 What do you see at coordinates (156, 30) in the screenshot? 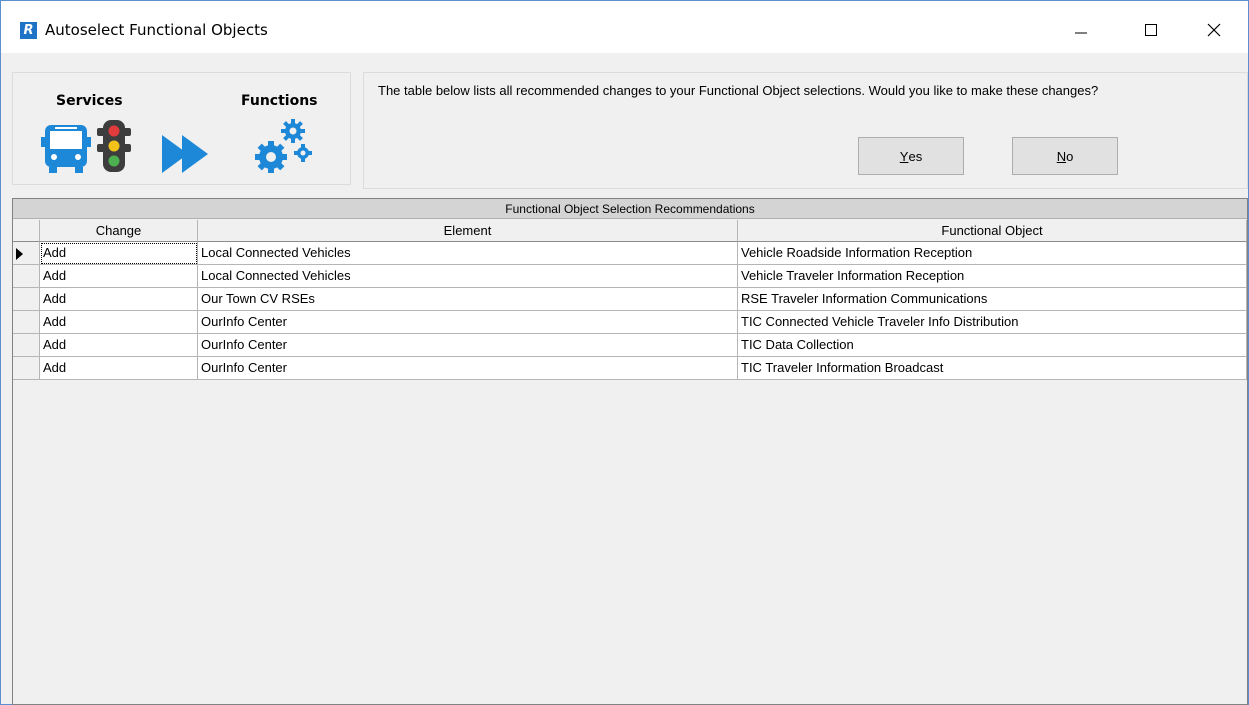
I see `window-title: Autoselect Functional Objects` at bounding box center [156, 30].